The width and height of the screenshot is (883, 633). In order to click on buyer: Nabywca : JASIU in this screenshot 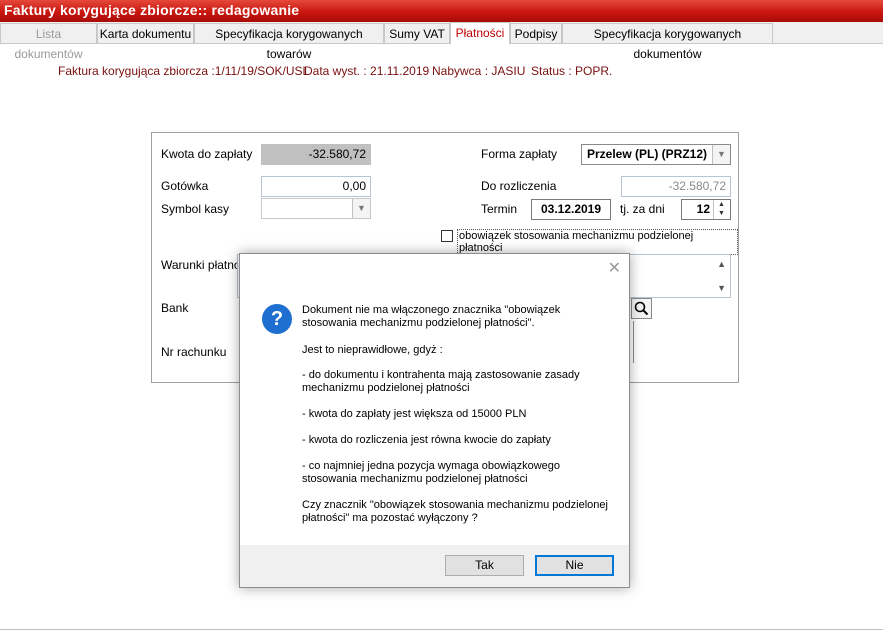, I will do `click(479, 71)`.